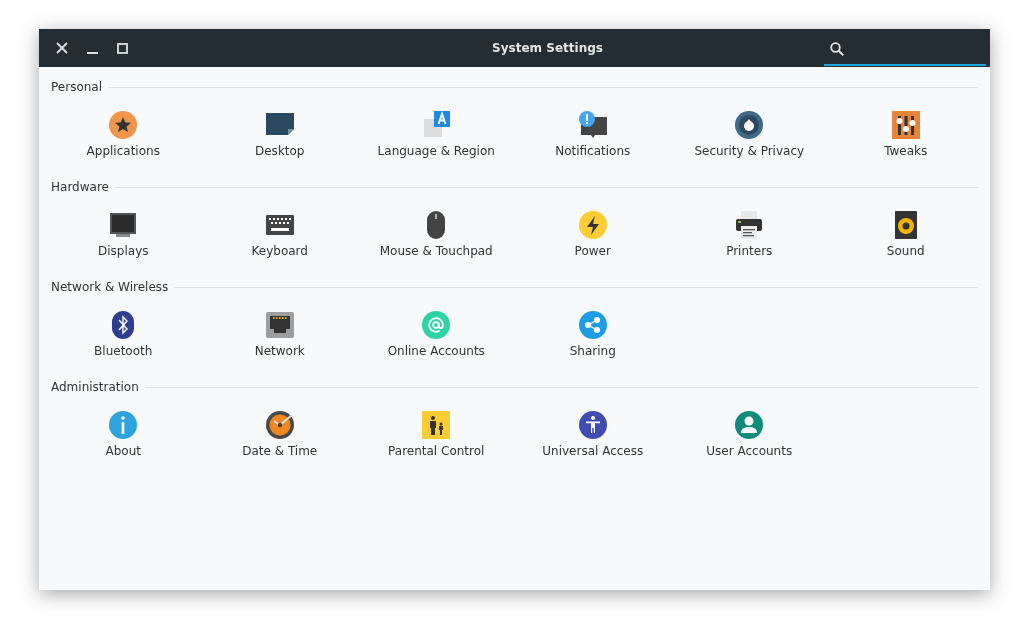  I want to click on info-icon, so click(123, 425).